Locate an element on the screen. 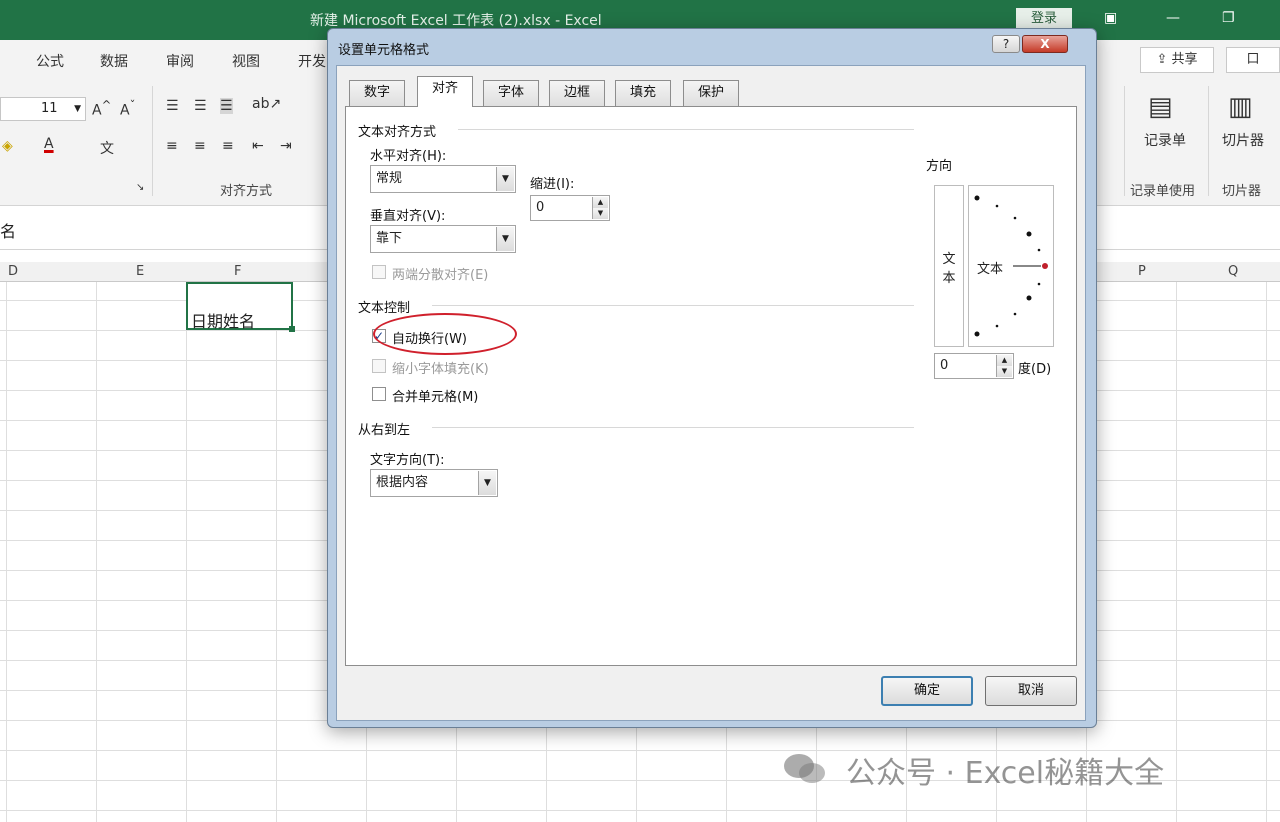  shrink-to-fit-label: 缩小字体填充(K) is located at coordinates (440, 369).